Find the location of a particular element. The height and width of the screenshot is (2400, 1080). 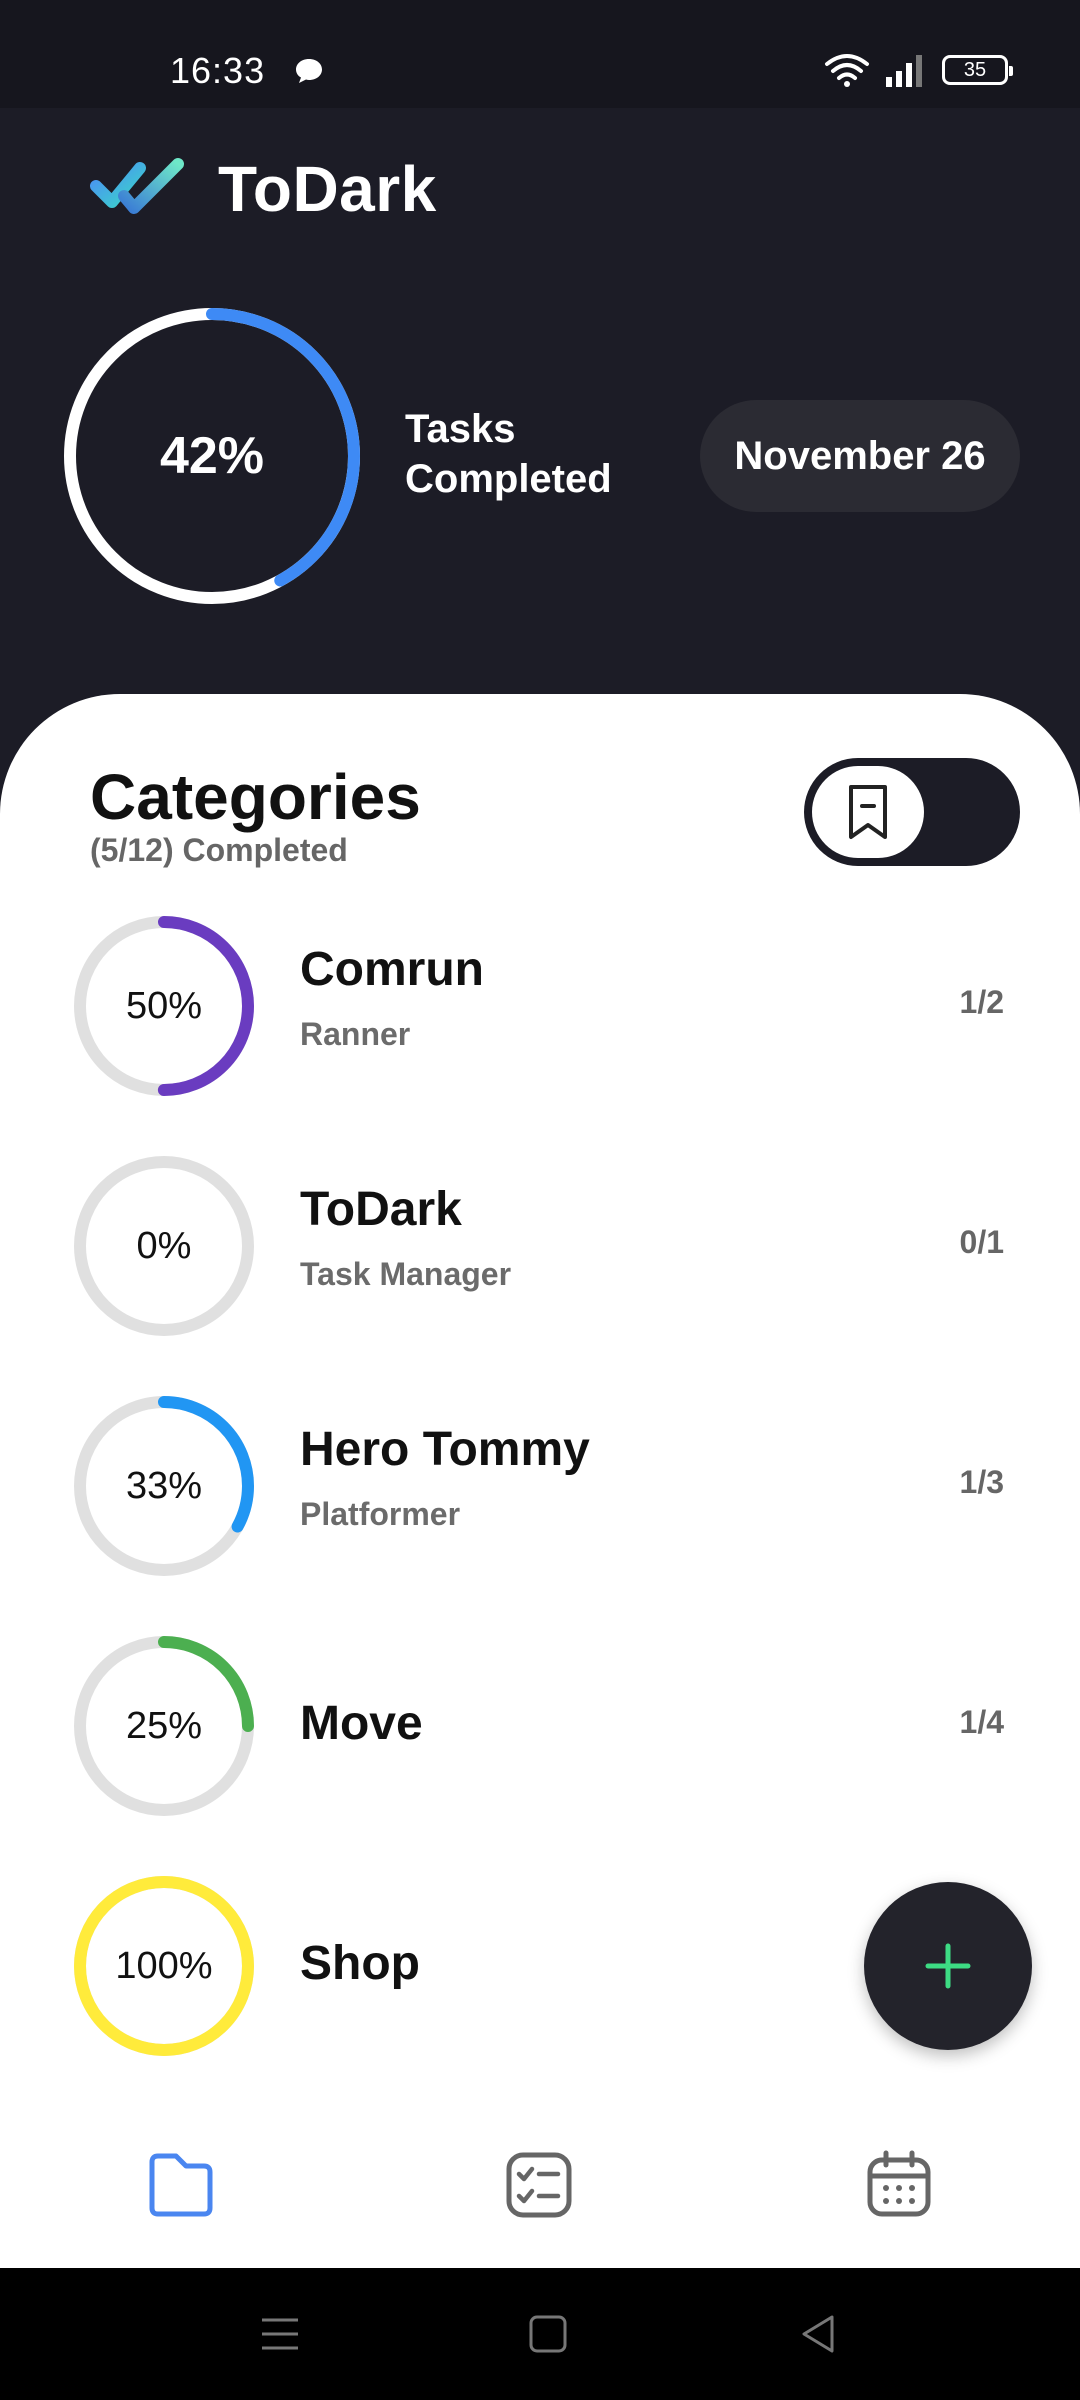

plus-icon is located at coordinates (948, 1966).